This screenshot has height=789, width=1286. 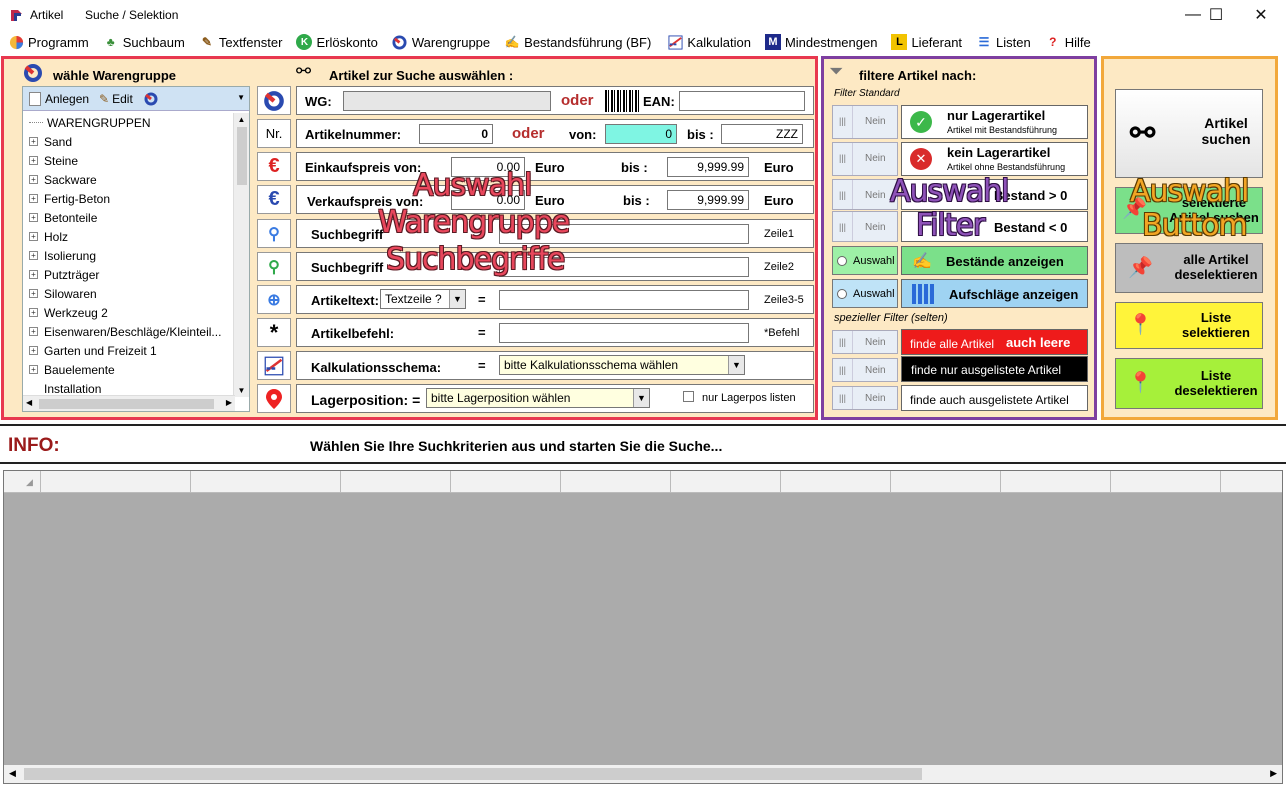 I want to click on zoom-icon: ⊕, so click(x=274, y=299).